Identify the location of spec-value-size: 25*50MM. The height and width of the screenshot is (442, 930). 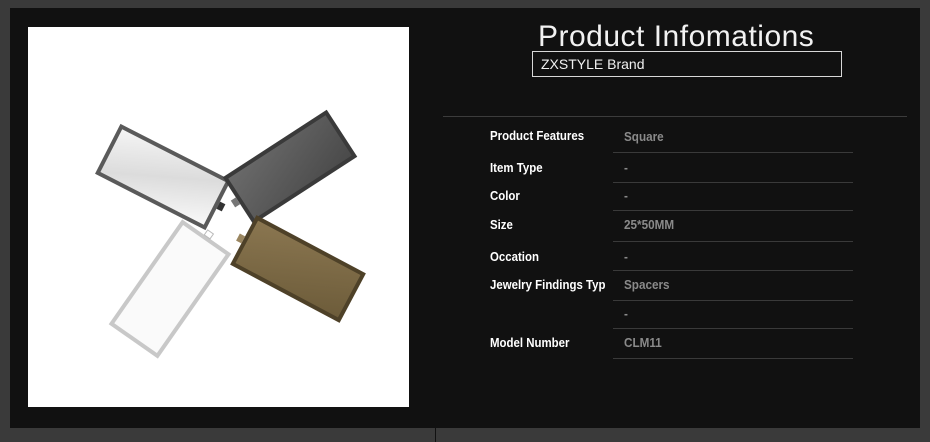
(649, 224).